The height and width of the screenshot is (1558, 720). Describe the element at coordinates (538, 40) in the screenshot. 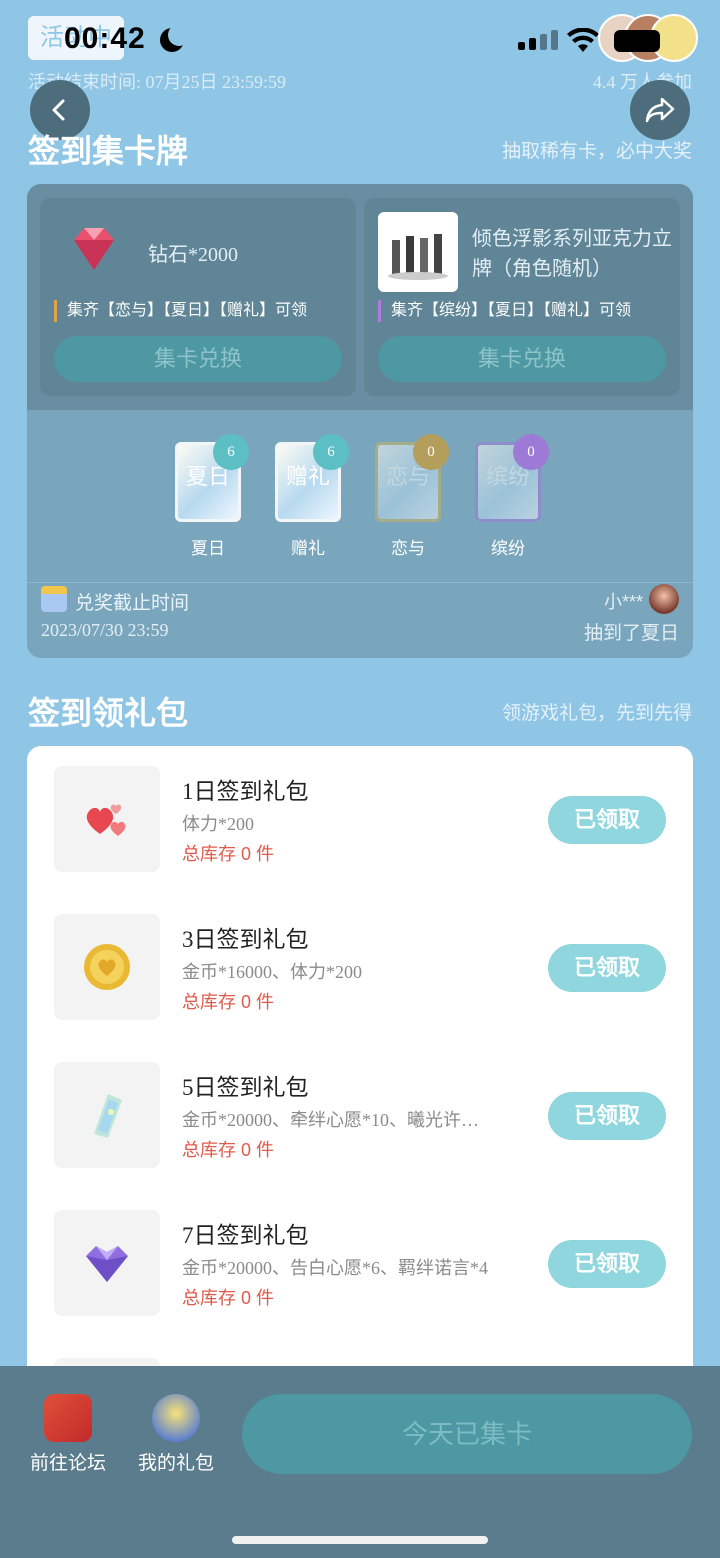

I see `signal-icon` at that location.